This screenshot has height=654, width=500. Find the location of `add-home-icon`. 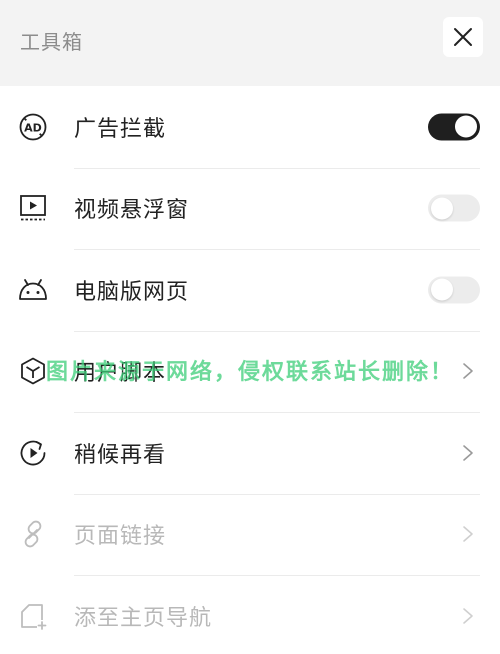

add-home-icon is located at coordinates (33, 616).